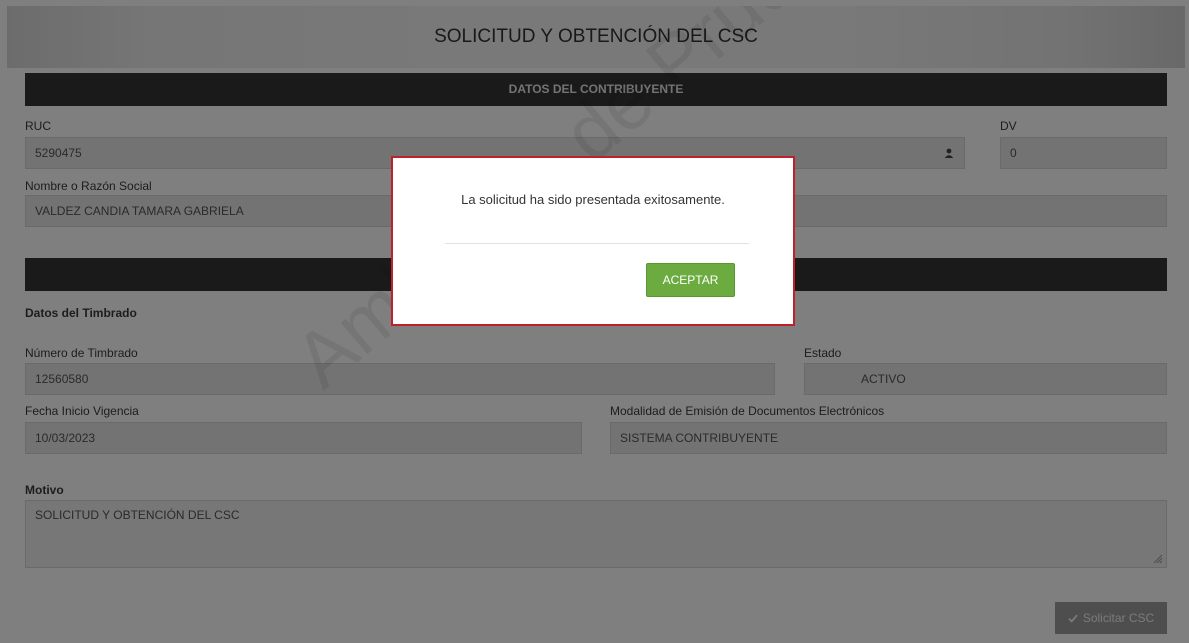  What do you see at coordinates (690, 280) in the screenshot?
I see `aceptar-button: ACEPTAR` at bounding box center [690, 280].